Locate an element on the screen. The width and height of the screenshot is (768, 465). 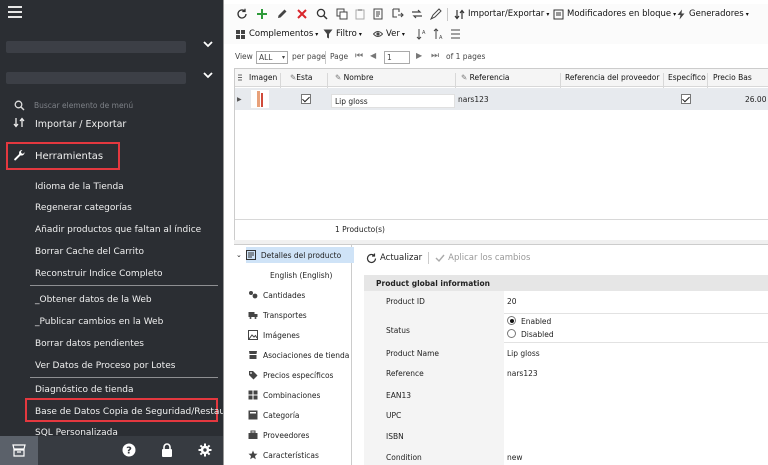
name-cell: Lip gloss is located at coordinates (393, 101).